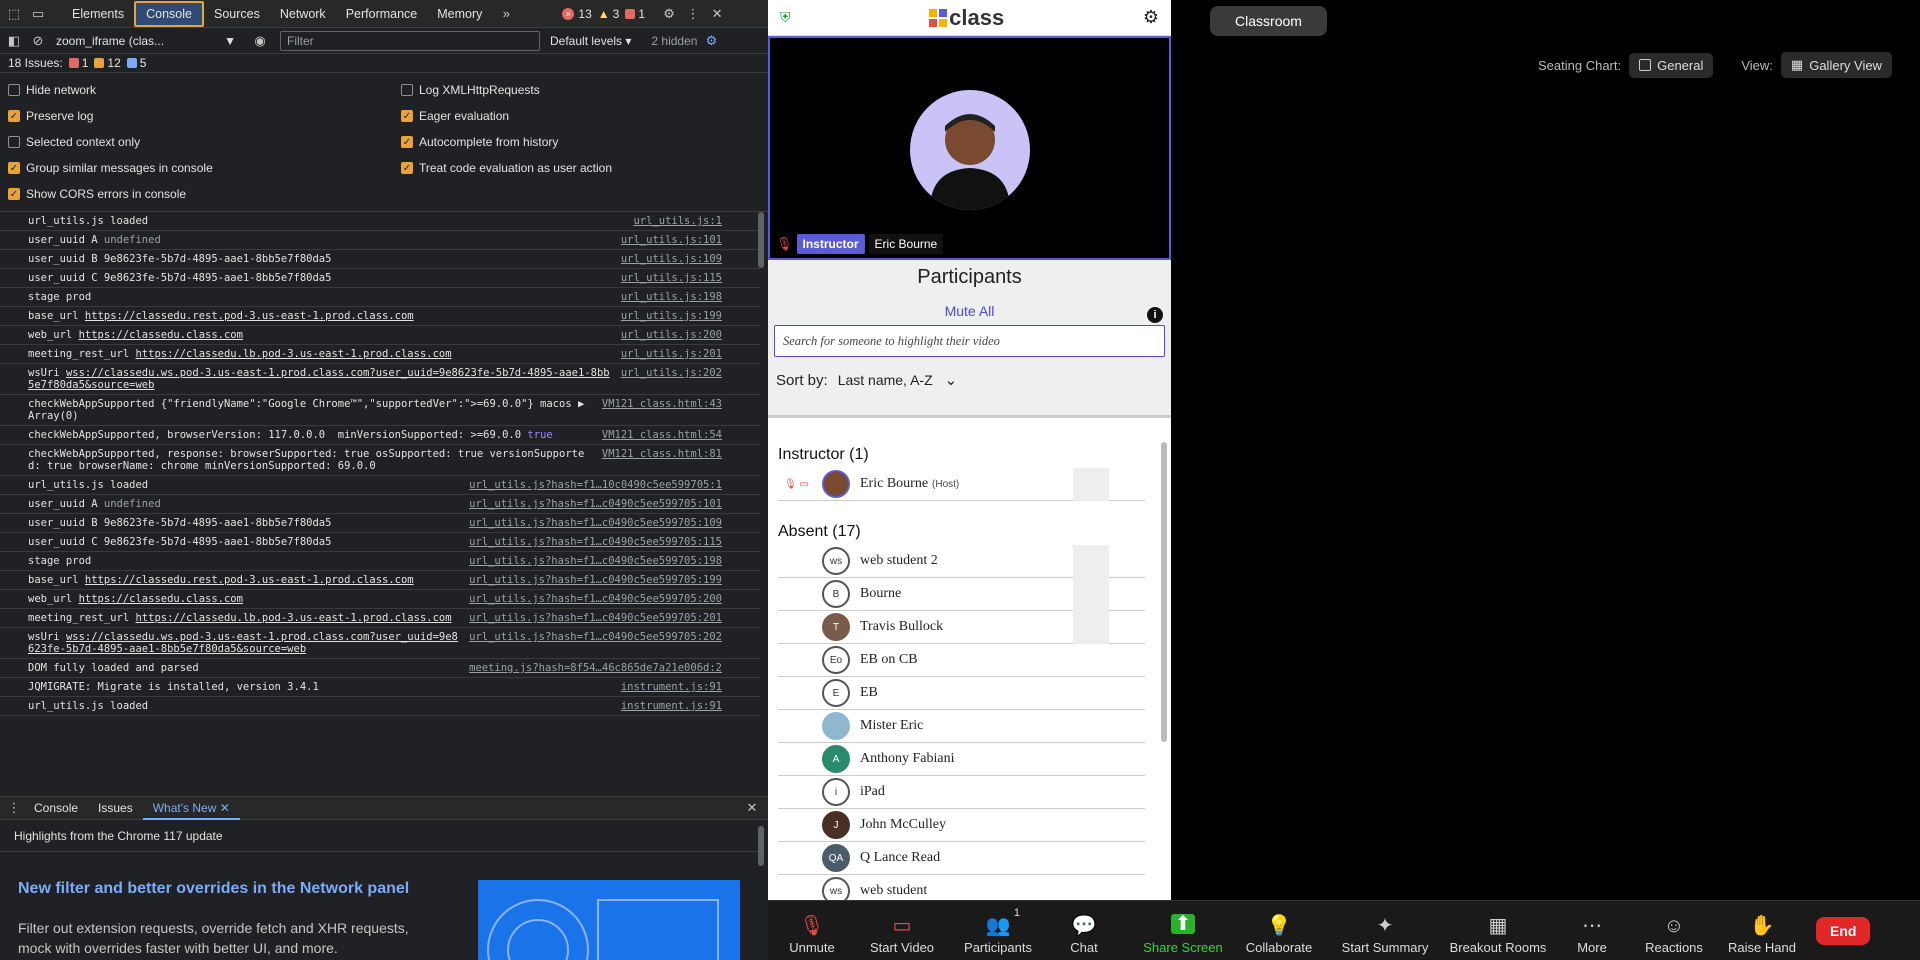 Image resolution: width=1920 pixels, height=960 pixels. Describe the element at coordinates (635, 14) in the screenshot. I see `info-count: 1` at that location.